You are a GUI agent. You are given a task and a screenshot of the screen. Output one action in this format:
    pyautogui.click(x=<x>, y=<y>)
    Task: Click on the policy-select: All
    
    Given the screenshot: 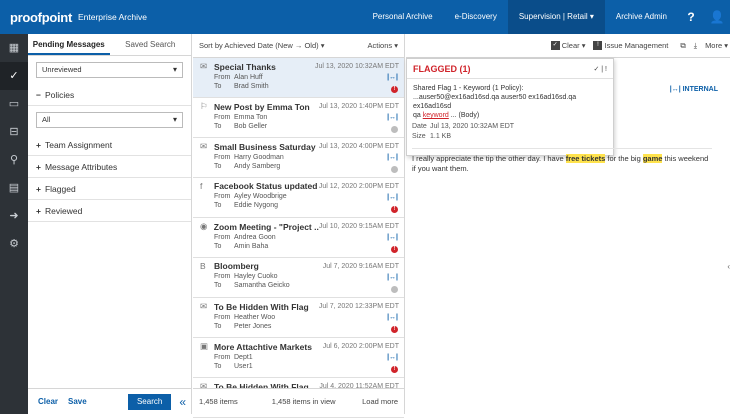 What is the action you would take?
    pyautogui.click(x=109, y=120)
    